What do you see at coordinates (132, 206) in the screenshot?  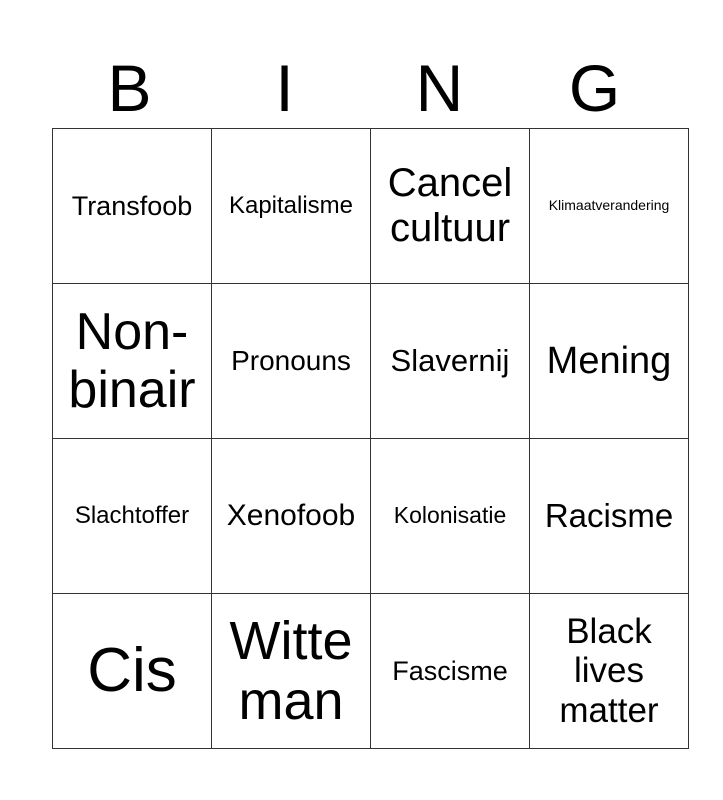 I see `bingo-cell: Transfoob` at bounding box center [132, 206].